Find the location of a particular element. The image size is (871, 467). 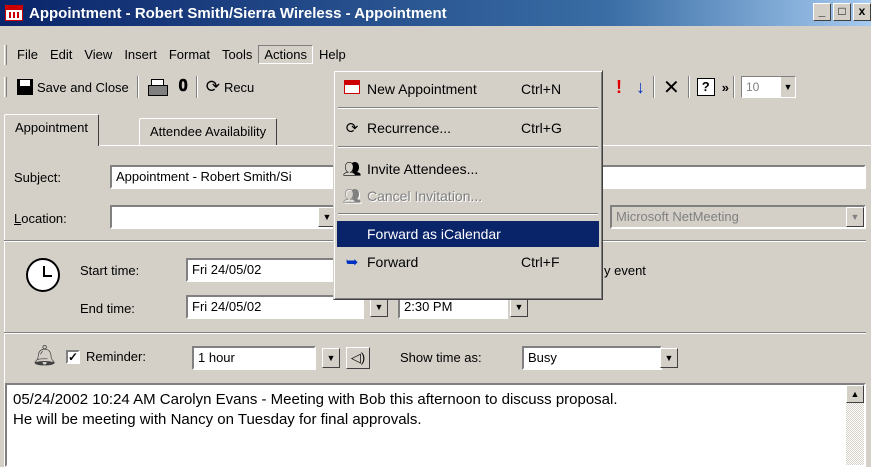

new-appointment-icon is located at coordinates (352, 87).